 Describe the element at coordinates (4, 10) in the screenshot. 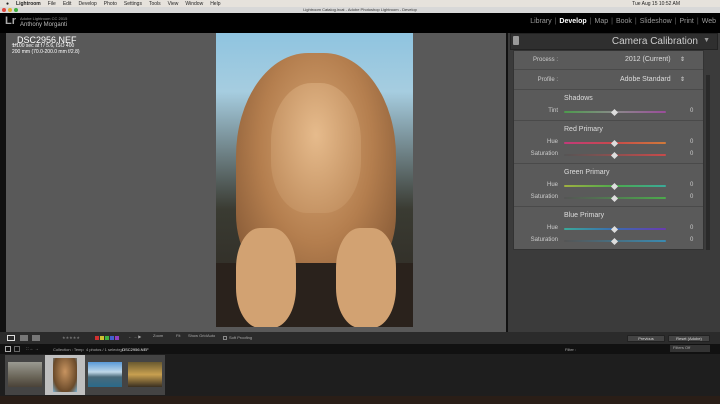

I see `close-button` at that location.